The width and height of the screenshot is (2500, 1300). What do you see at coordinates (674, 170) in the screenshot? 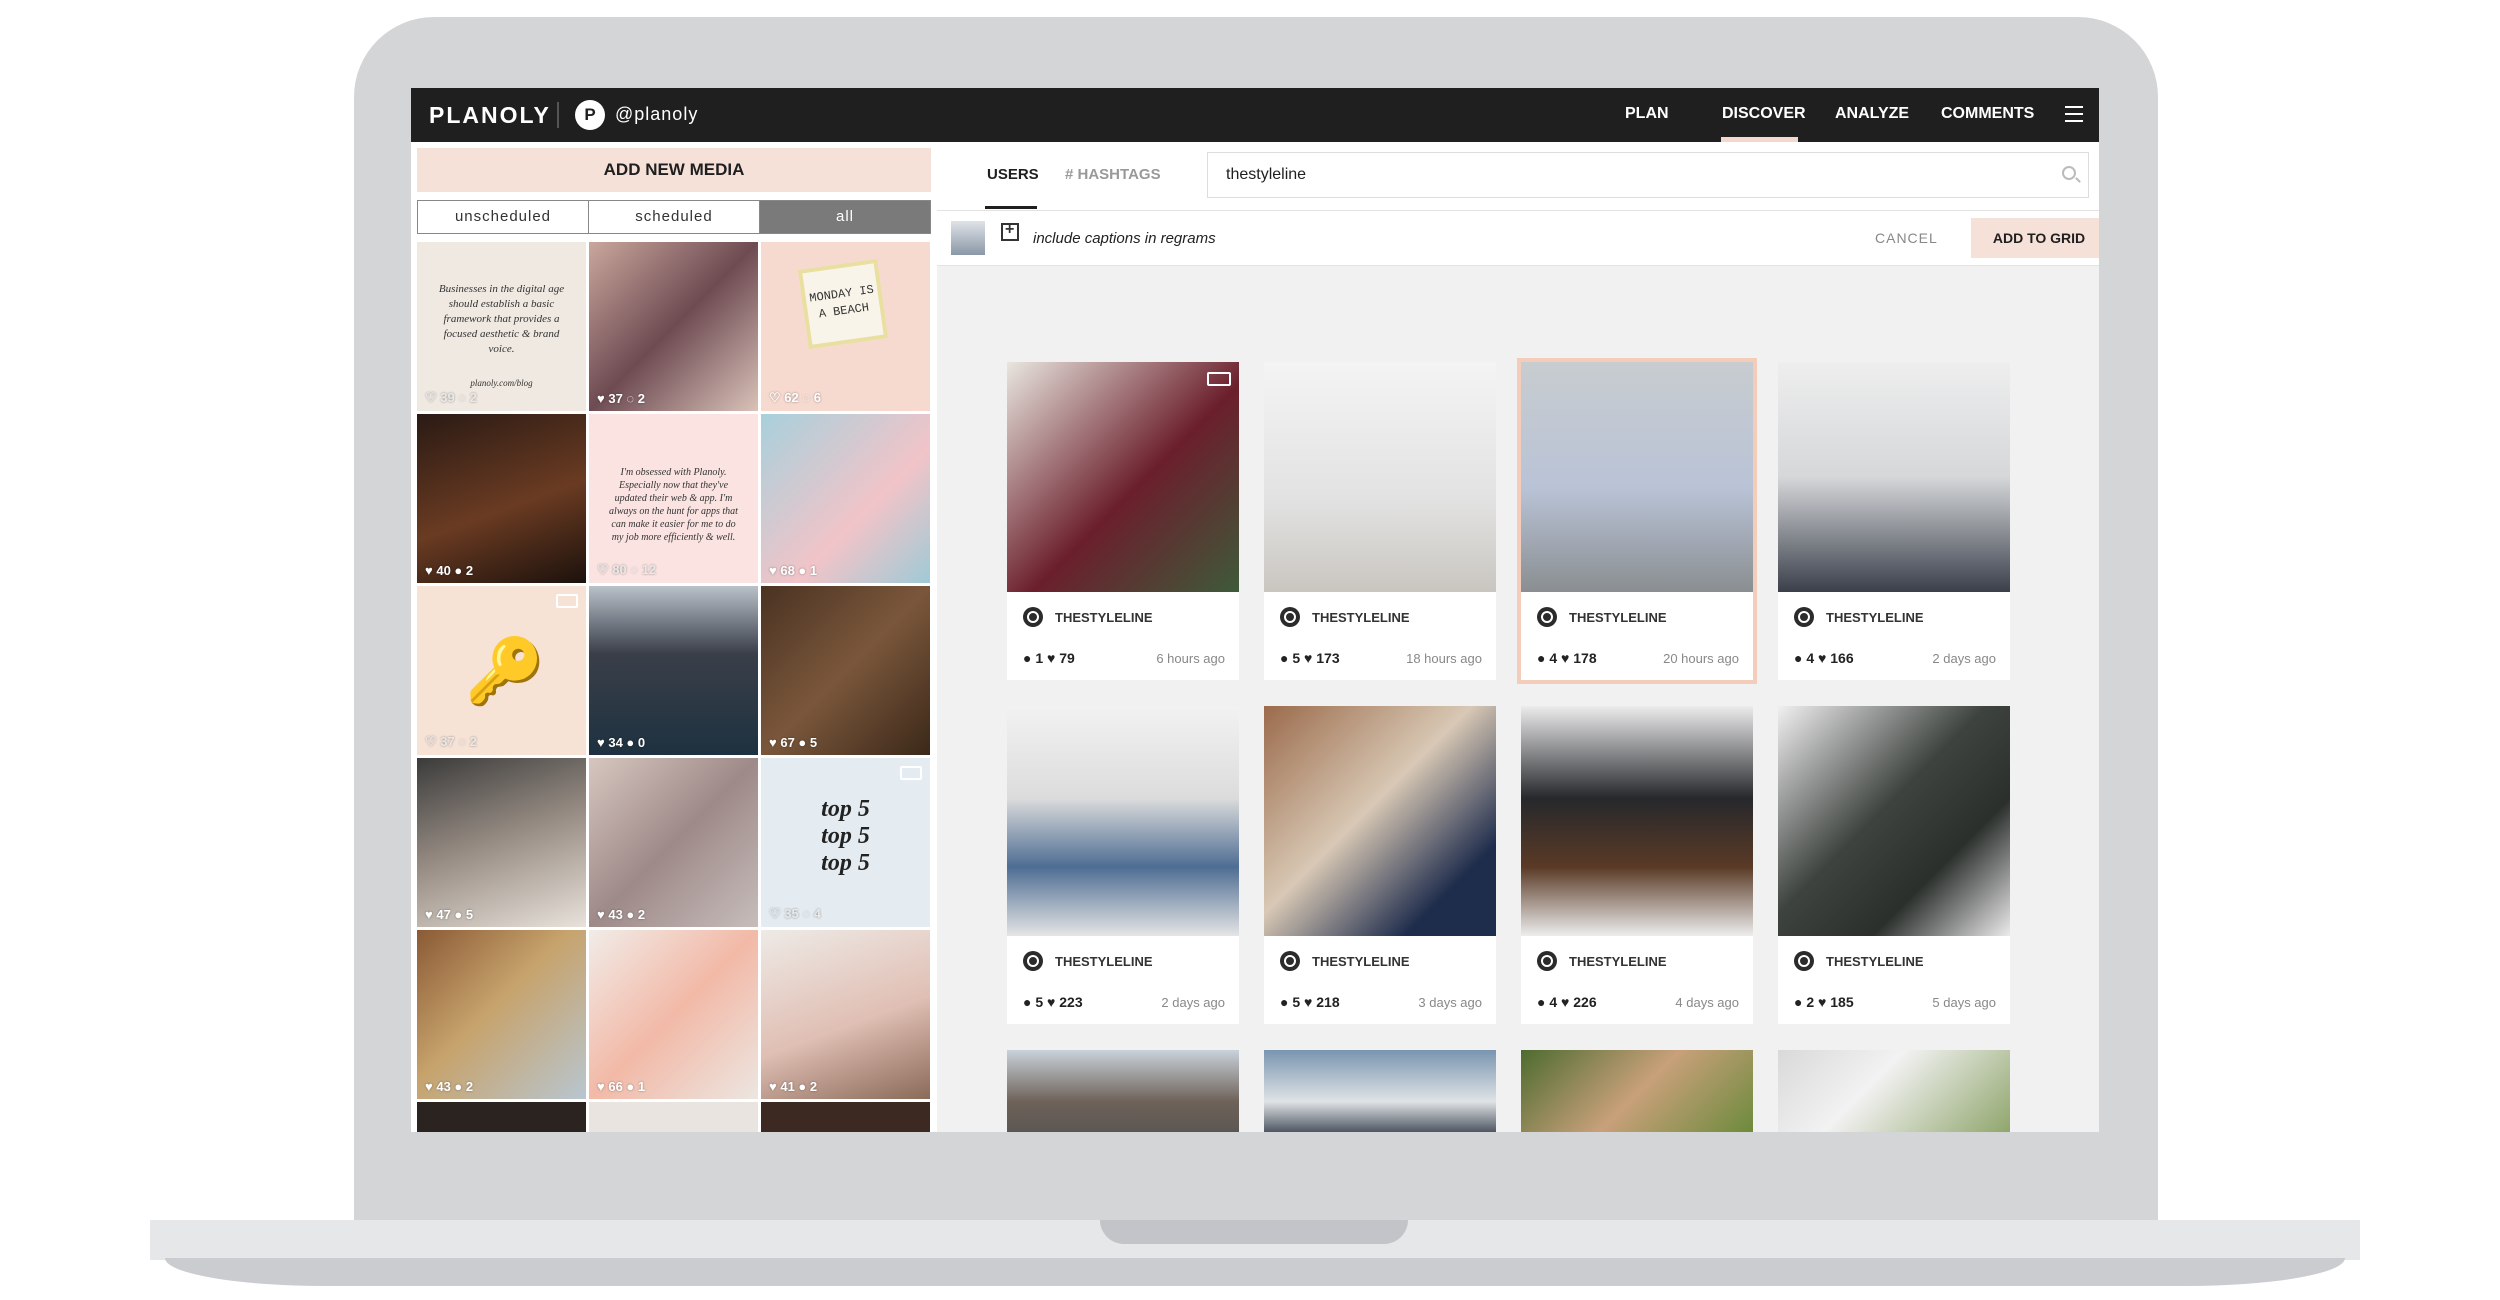
I see `add-new-media-button: ADD NEW MEDIA` at bounding box center [674, 170].